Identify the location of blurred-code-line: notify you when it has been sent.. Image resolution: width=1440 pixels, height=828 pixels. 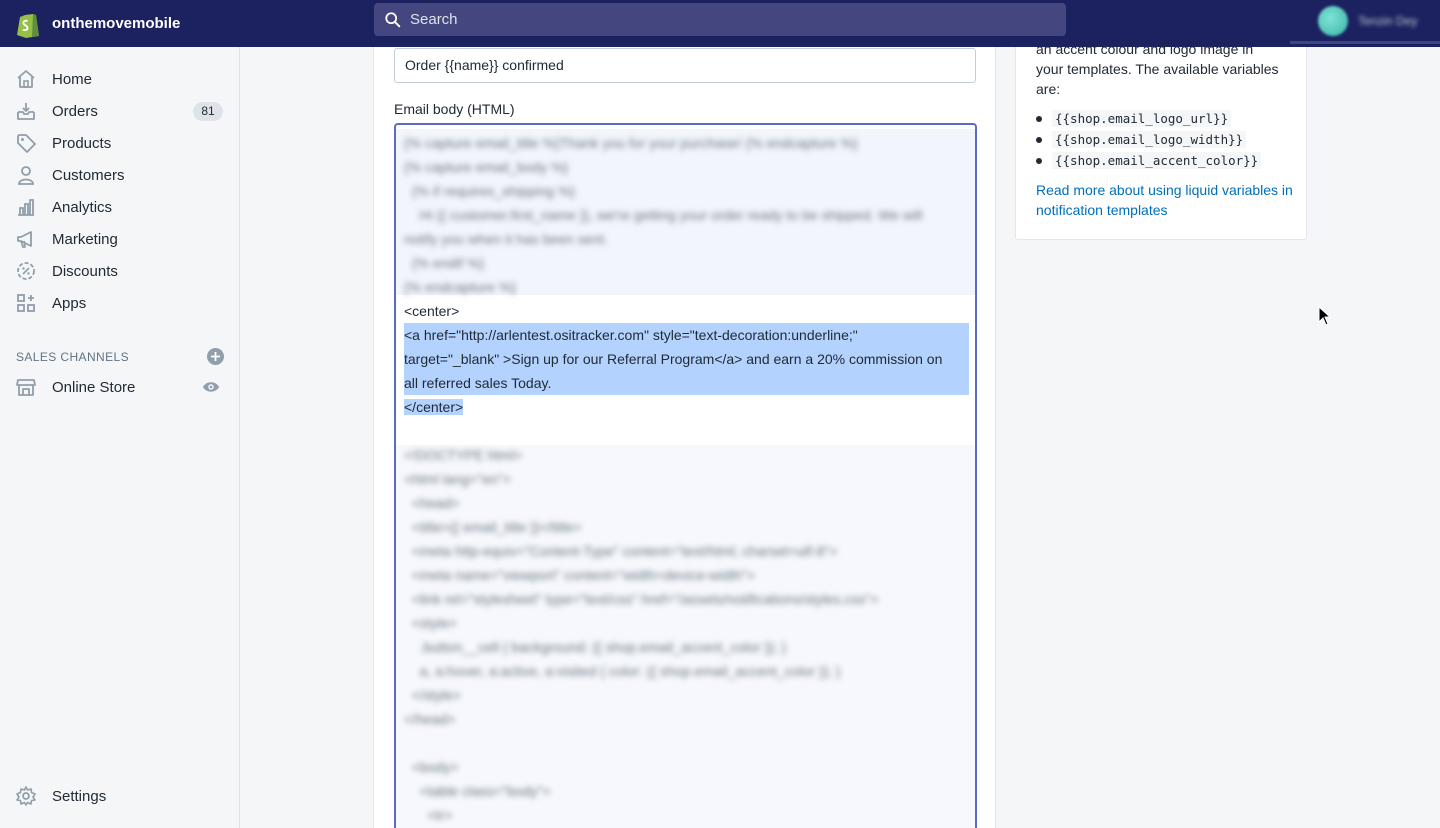
(506, 239).